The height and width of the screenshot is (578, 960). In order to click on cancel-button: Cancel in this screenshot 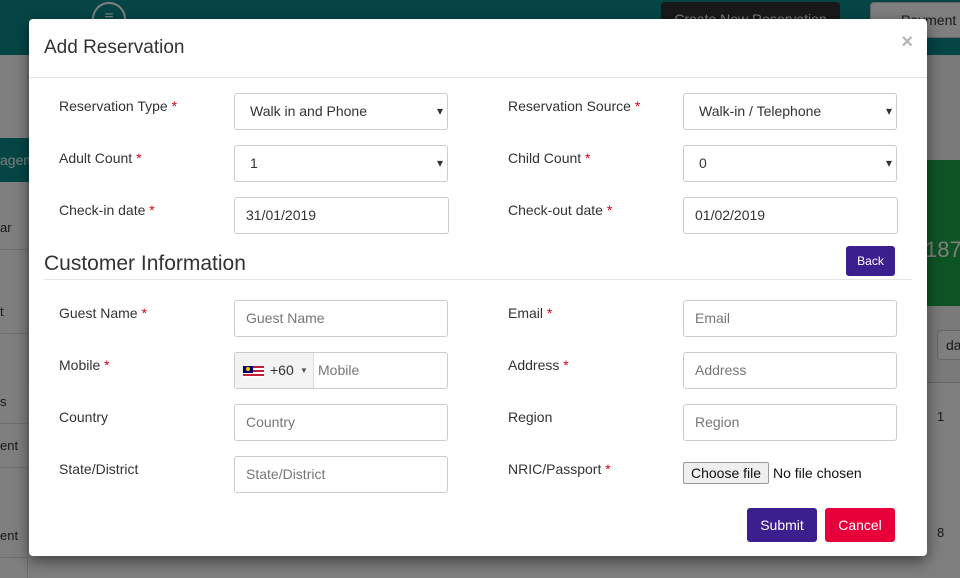, I will do `click(860, 525)`.